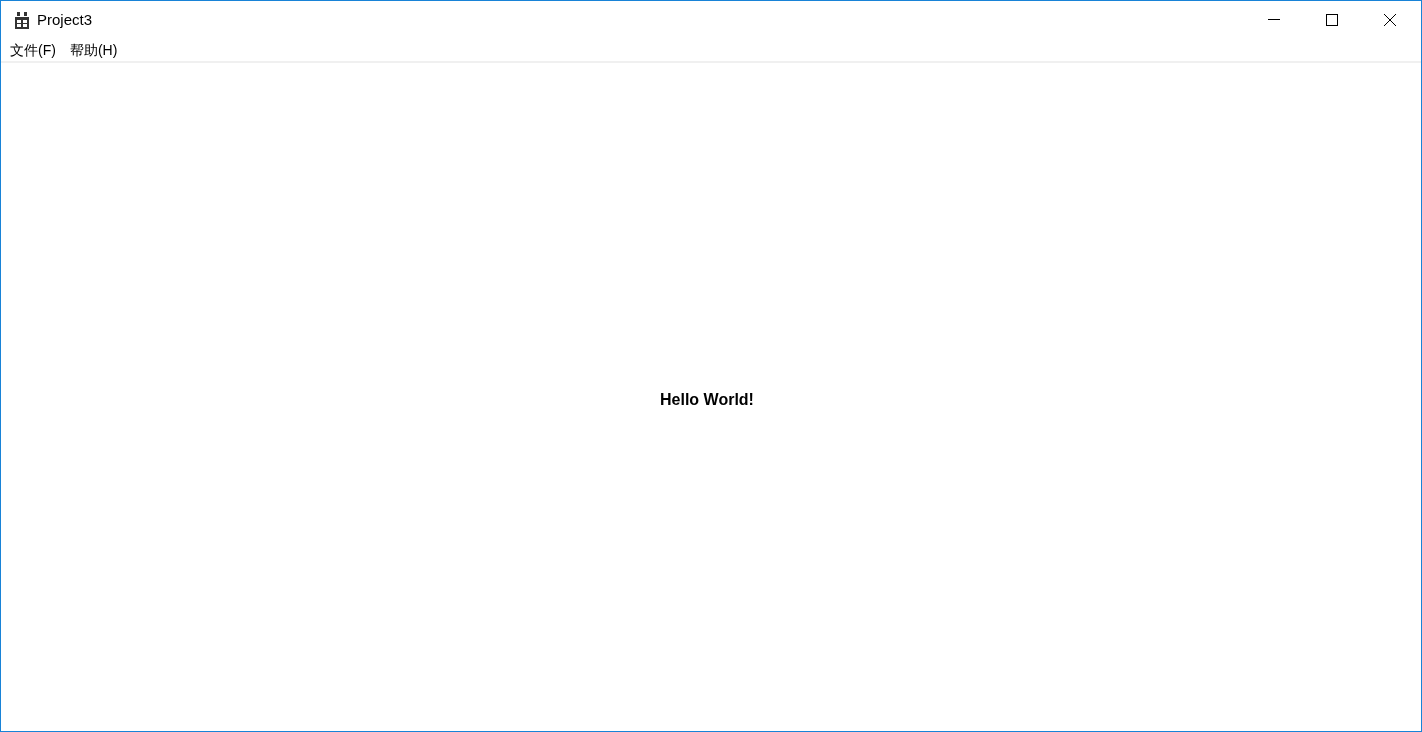 The image size is (1422, 732). What do you see at coordinates (33, 50) in the screenshot?
I see `menu-item: 文件(F)` at bounding box center [33, 50].